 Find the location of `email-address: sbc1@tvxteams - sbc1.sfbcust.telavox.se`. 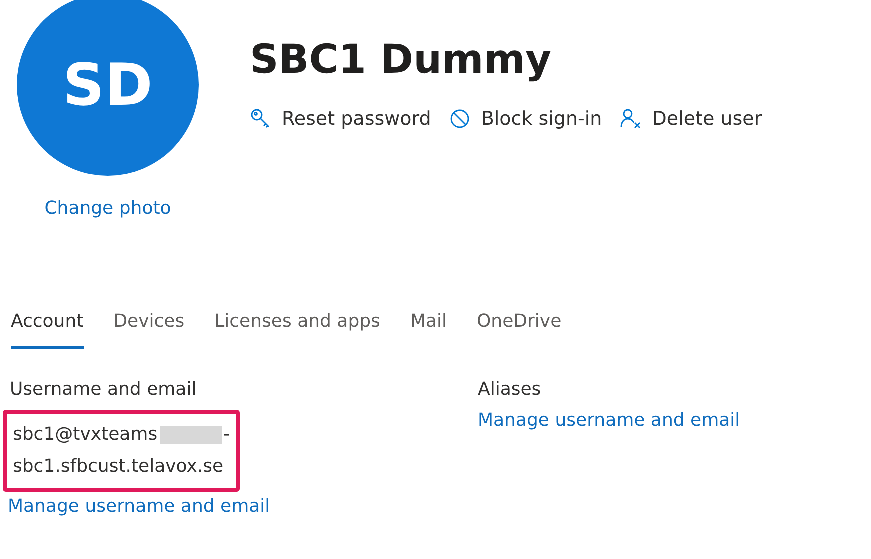

email-address: sbc1@tvxteams - sbc1.sfbcust.telavox.se is located at coordinates (121, 451).